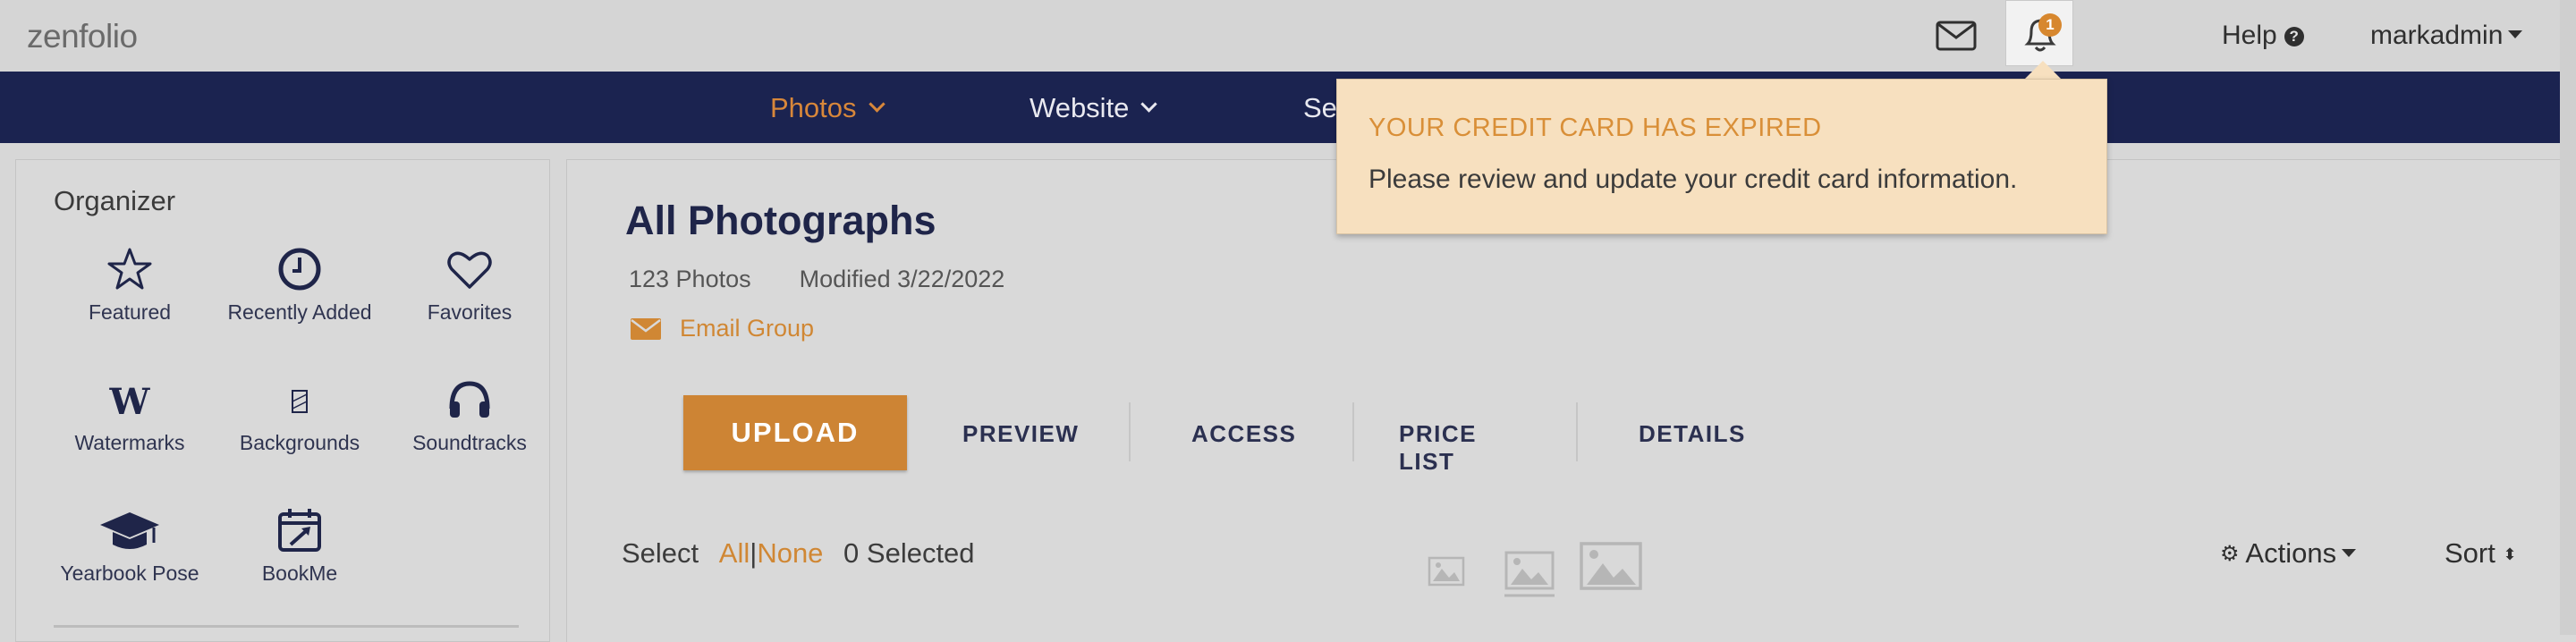  Describe the element at coordinates (660, 553) in the screenshot. I see `select-label: Select` at that location.